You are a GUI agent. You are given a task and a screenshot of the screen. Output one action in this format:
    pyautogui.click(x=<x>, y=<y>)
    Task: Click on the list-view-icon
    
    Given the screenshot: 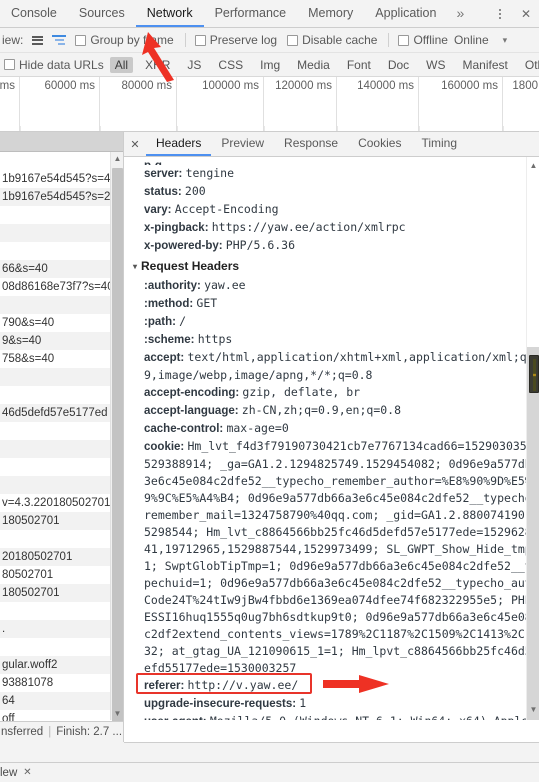 What is the action you would take?
    pyautogui.click(x=37, y=40)
    